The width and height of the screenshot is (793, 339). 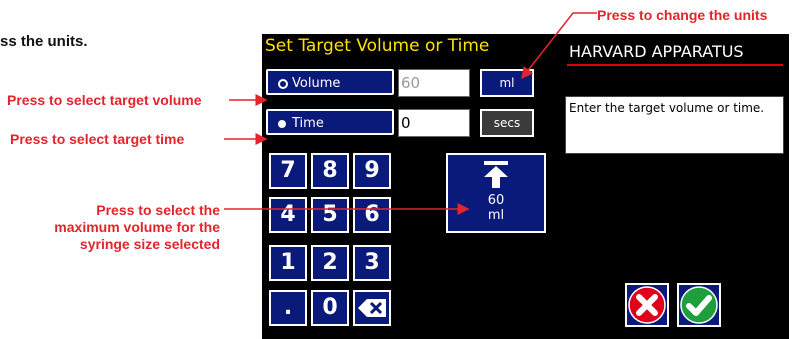 I want to click on intro-text: ss the units., so click(x=44, y=41).